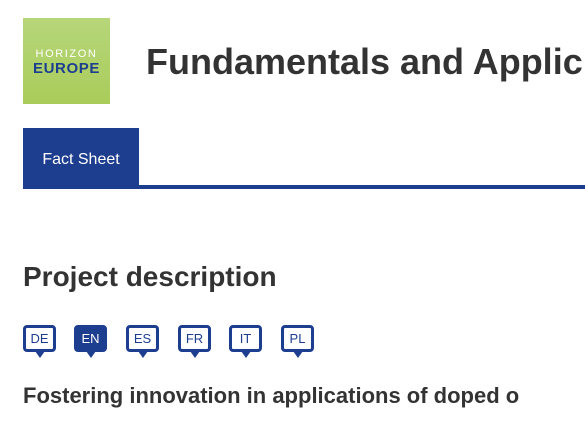 The image size is (585, 440). What do you see at coordinates (81, 158) in the screenshot?
I see `tab-fact-sheet: Fact Sheet` at bounding box center [81, 158].